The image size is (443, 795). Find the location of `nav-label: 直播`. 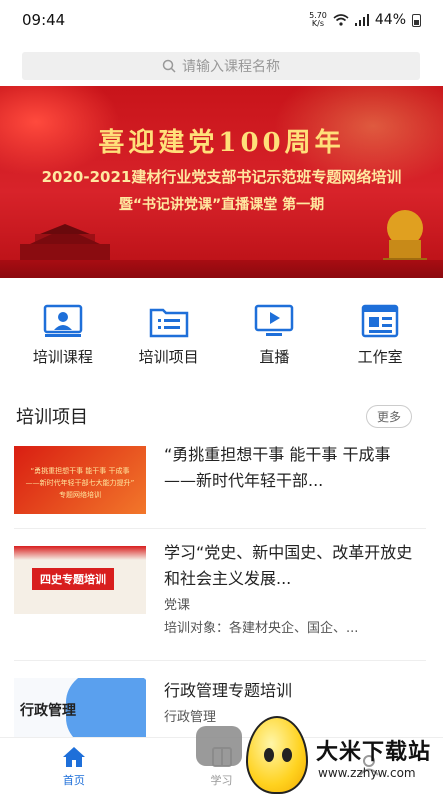

nav-label: 直播 is located at coordinates (274, 357).